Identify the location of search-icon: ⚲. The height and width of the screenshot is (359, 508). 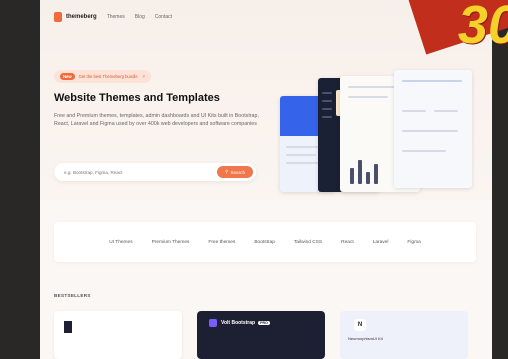
(227, 171).